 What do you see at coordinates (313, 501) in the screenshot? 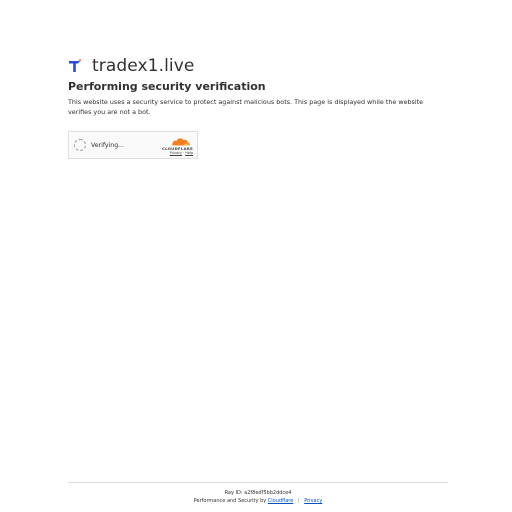
I see `footer-privacy-link: Privacy` at bounding box center [313, 501].